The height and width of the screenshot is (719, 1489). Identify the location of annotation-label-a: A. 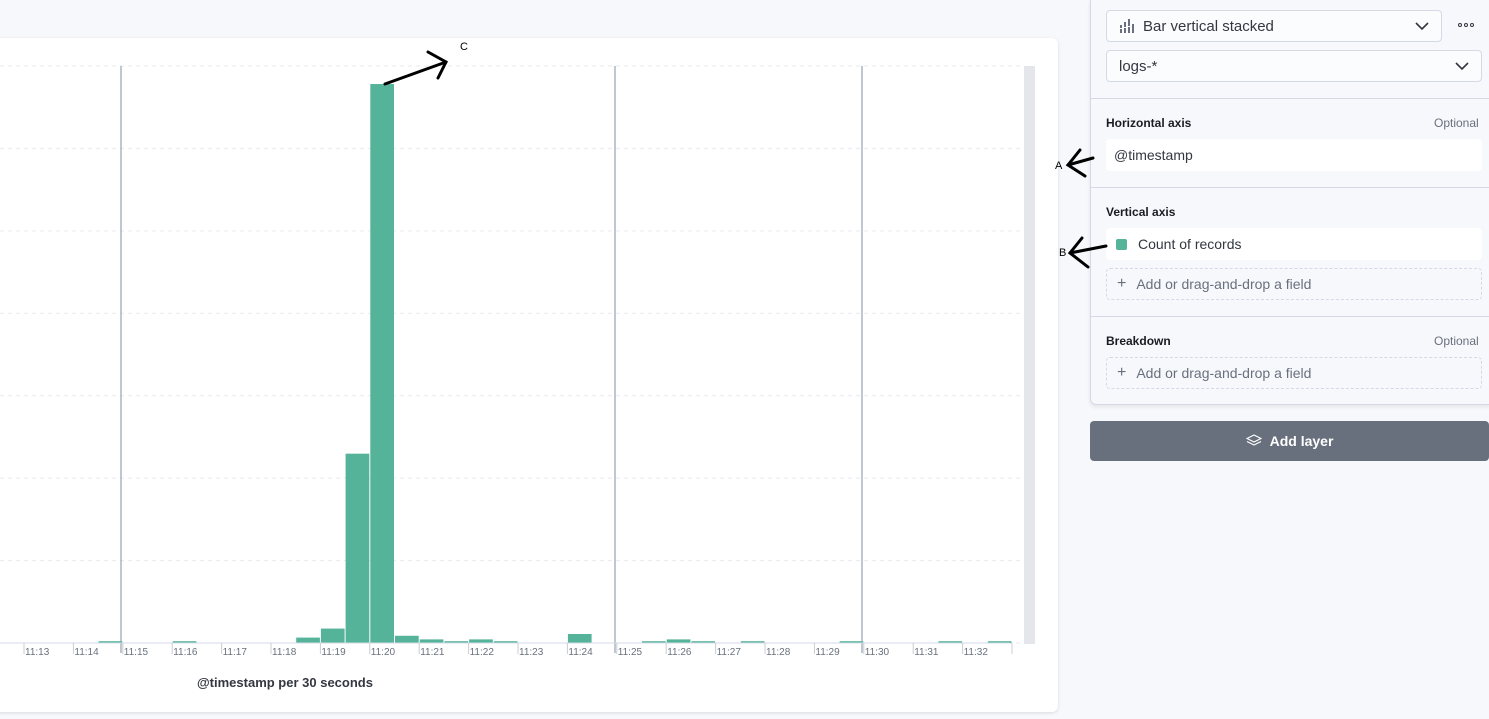
(1059, 166).